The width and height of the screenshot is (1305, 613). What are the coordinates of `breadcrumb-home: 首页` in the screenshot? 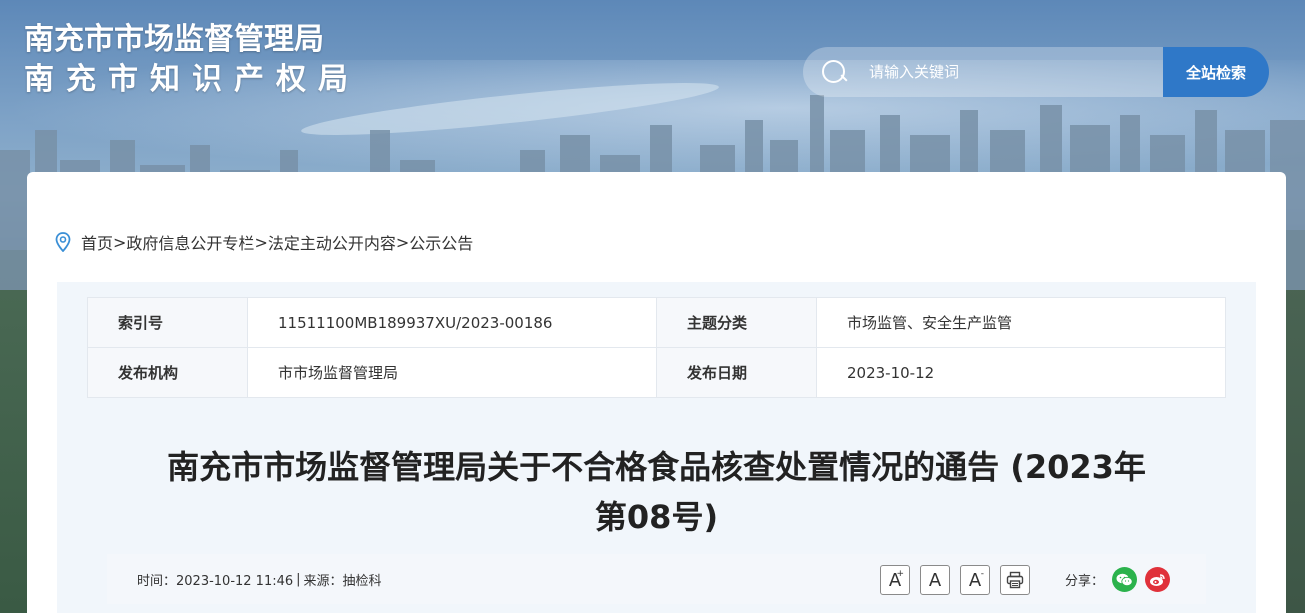 It's located at (97, 242).